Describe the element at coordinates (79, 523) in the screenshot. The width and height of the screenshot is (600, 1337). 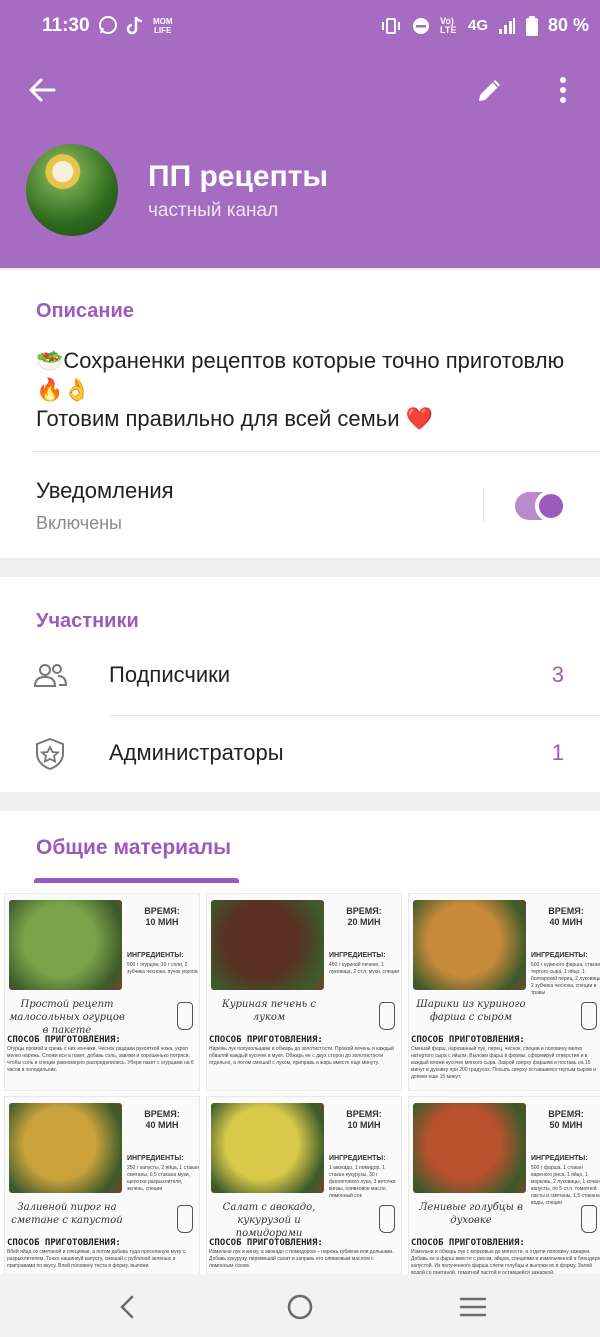
I see `notifications-status: Включены` at that location.